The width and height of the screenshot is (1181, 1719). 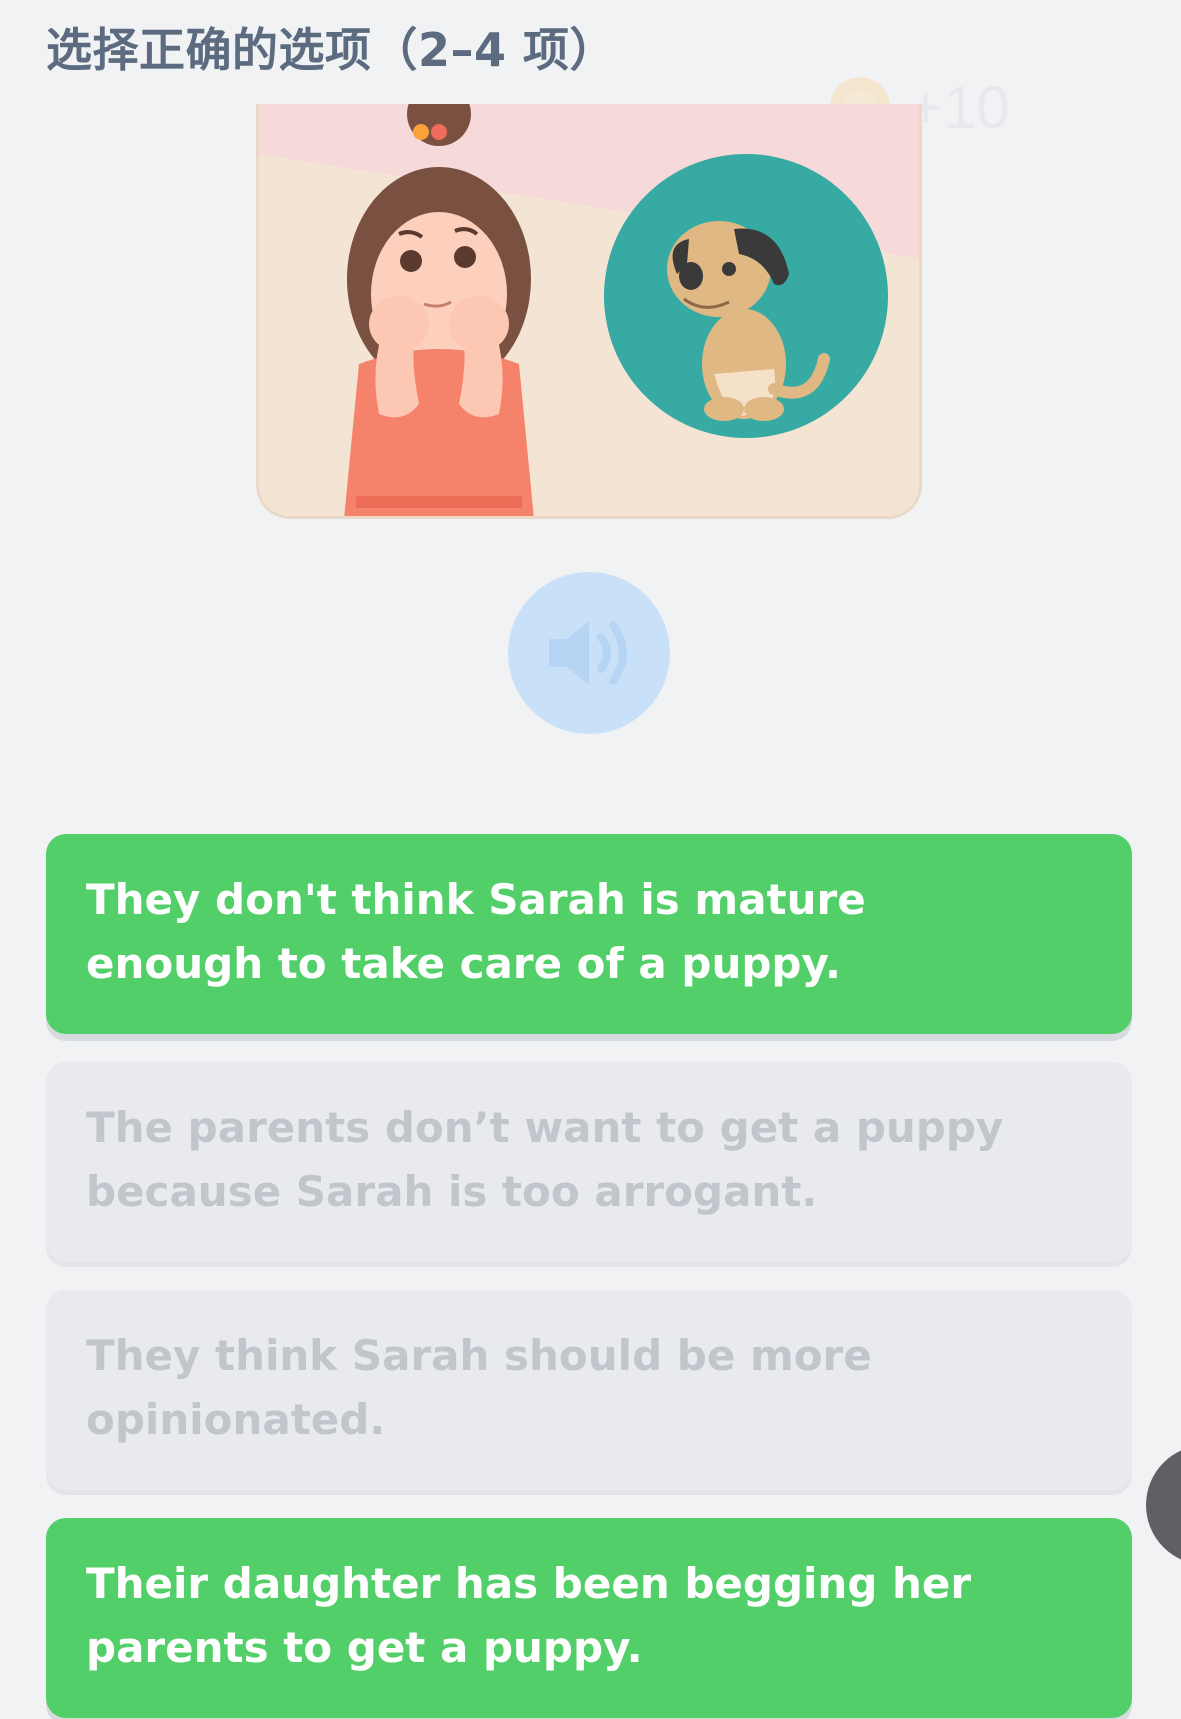 What do you see at coordinates (959, 107) in the screenshot?
I see `reward-points: +10` at bounding box center [959, 107].